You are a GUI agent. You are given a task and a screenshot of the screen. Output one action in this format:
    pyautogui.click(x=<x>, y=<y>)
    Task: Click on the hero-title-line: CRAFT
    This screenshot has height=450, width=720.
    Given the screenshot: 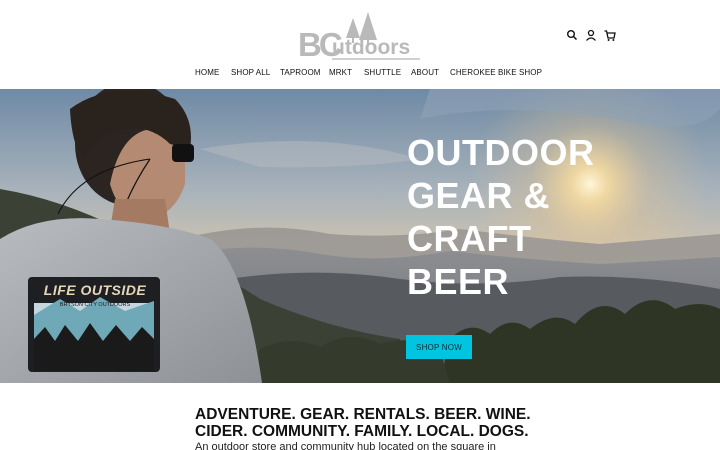 What is the action you would take?
    pyautogui.click(x=469, y=238)
    